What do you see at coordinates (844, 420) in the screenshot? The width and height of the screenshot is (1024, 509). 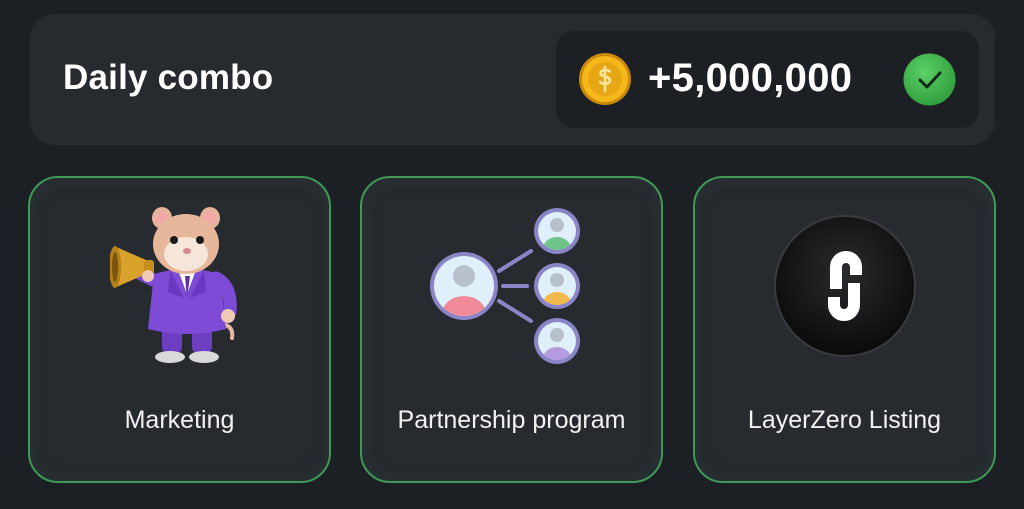 I see `card-label: LayerZero Listing` at bounding box center [844, 420].